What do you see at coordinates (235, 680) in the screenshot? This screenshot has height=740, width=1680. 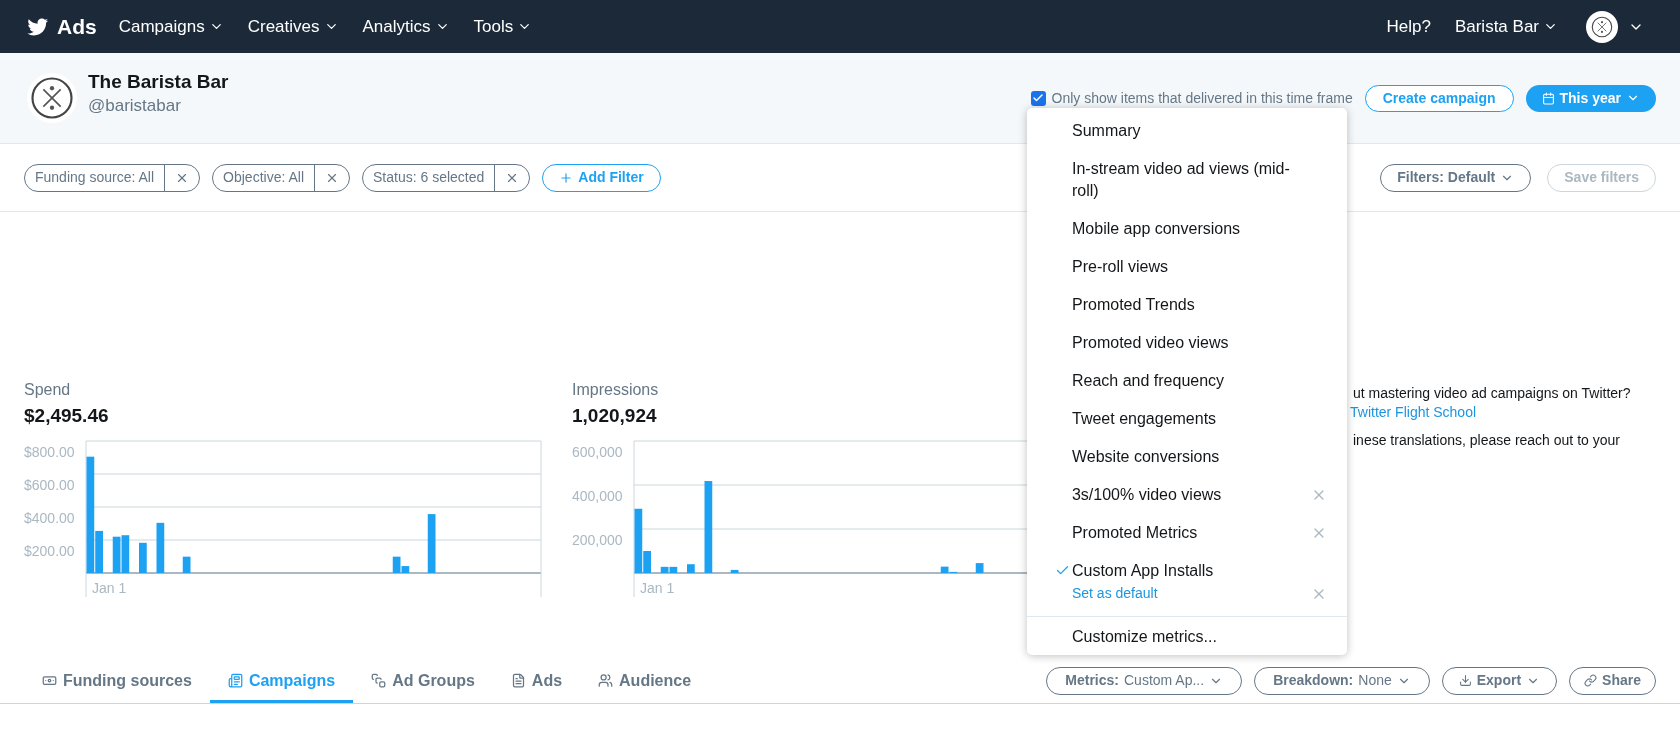 I see `newspaper-icon` at bounding box center [235, 680].